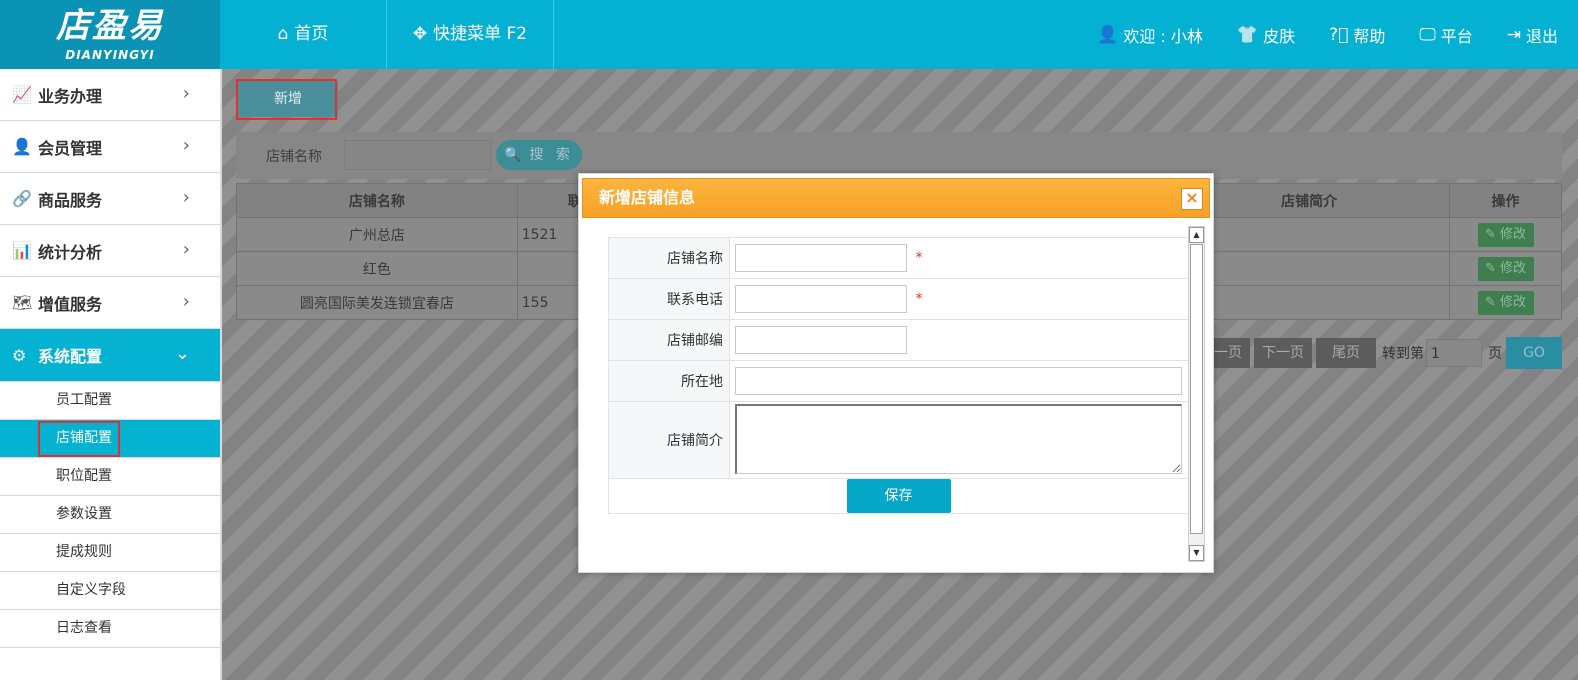 The height and width of the screenshot is (680, 1578). What do you see at coordinates (377, 234) in the screenshot?
I see `cell-store-name: 广州总店` at bounding box center [377, 234].